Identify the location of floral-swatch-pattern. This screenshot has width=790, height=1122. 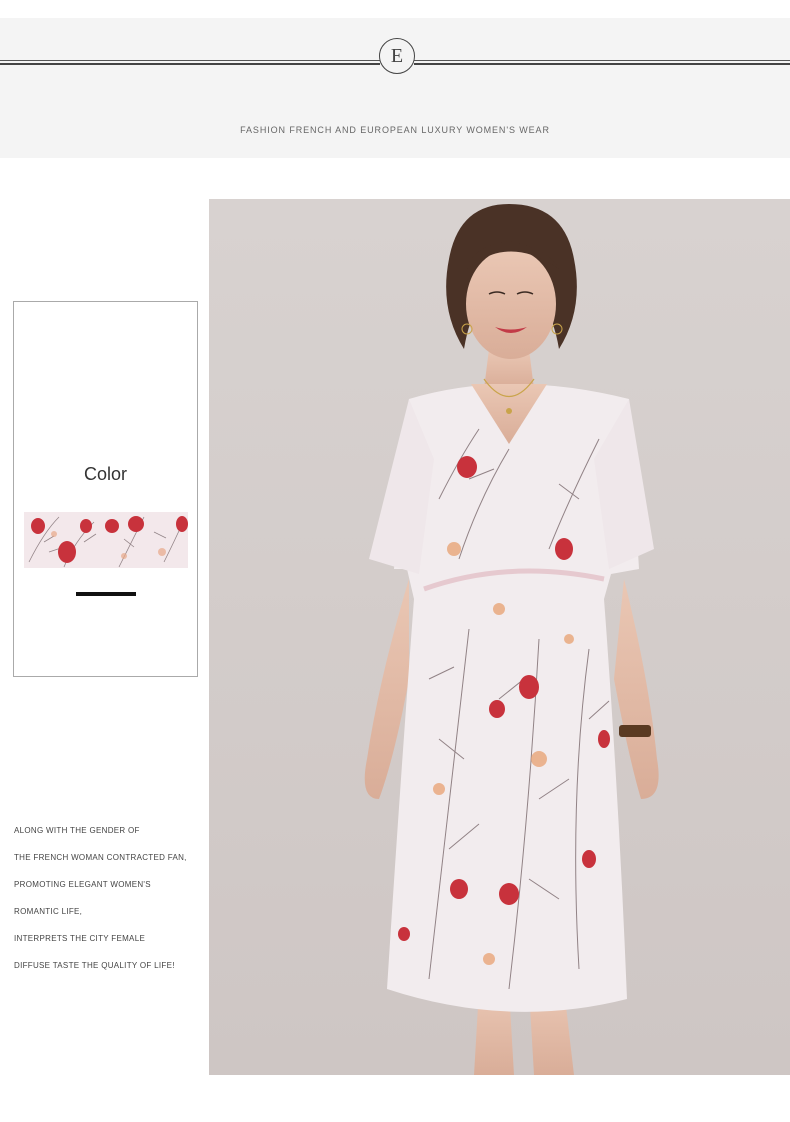
(106, 540).